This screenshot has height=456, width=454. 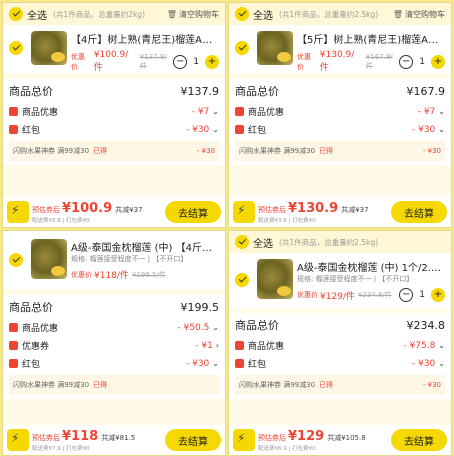 What do you see at coordinates (193, 327) in the screenshot?
I see `discount-value: - ¥50.5` at bounding box center [193, 327].